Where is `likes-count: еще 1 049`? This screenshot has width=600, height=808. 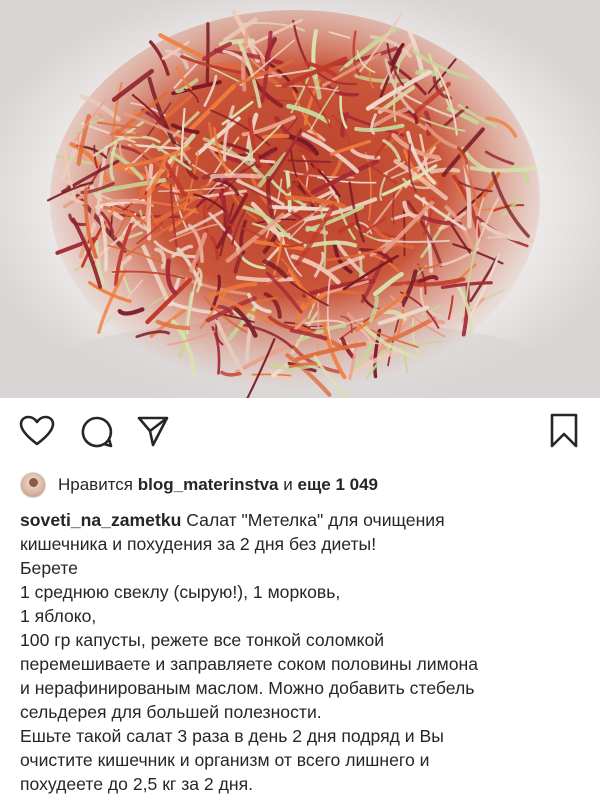
likes-count: еще 1 049 is located at coordinates (337, 485).